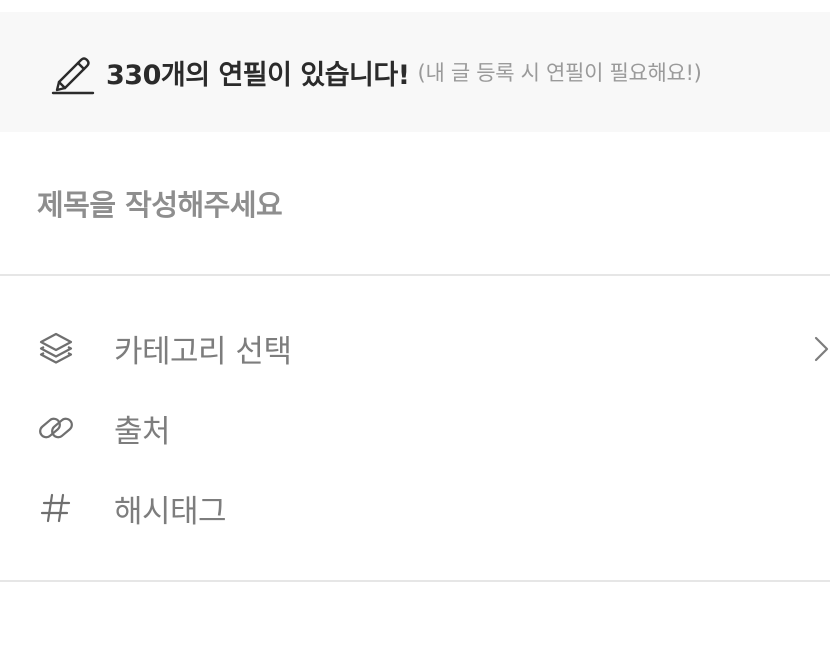 Image resolution: width=830 pixels, height=658 pixels. I want to click on pencil-icon, so click(73, 72).